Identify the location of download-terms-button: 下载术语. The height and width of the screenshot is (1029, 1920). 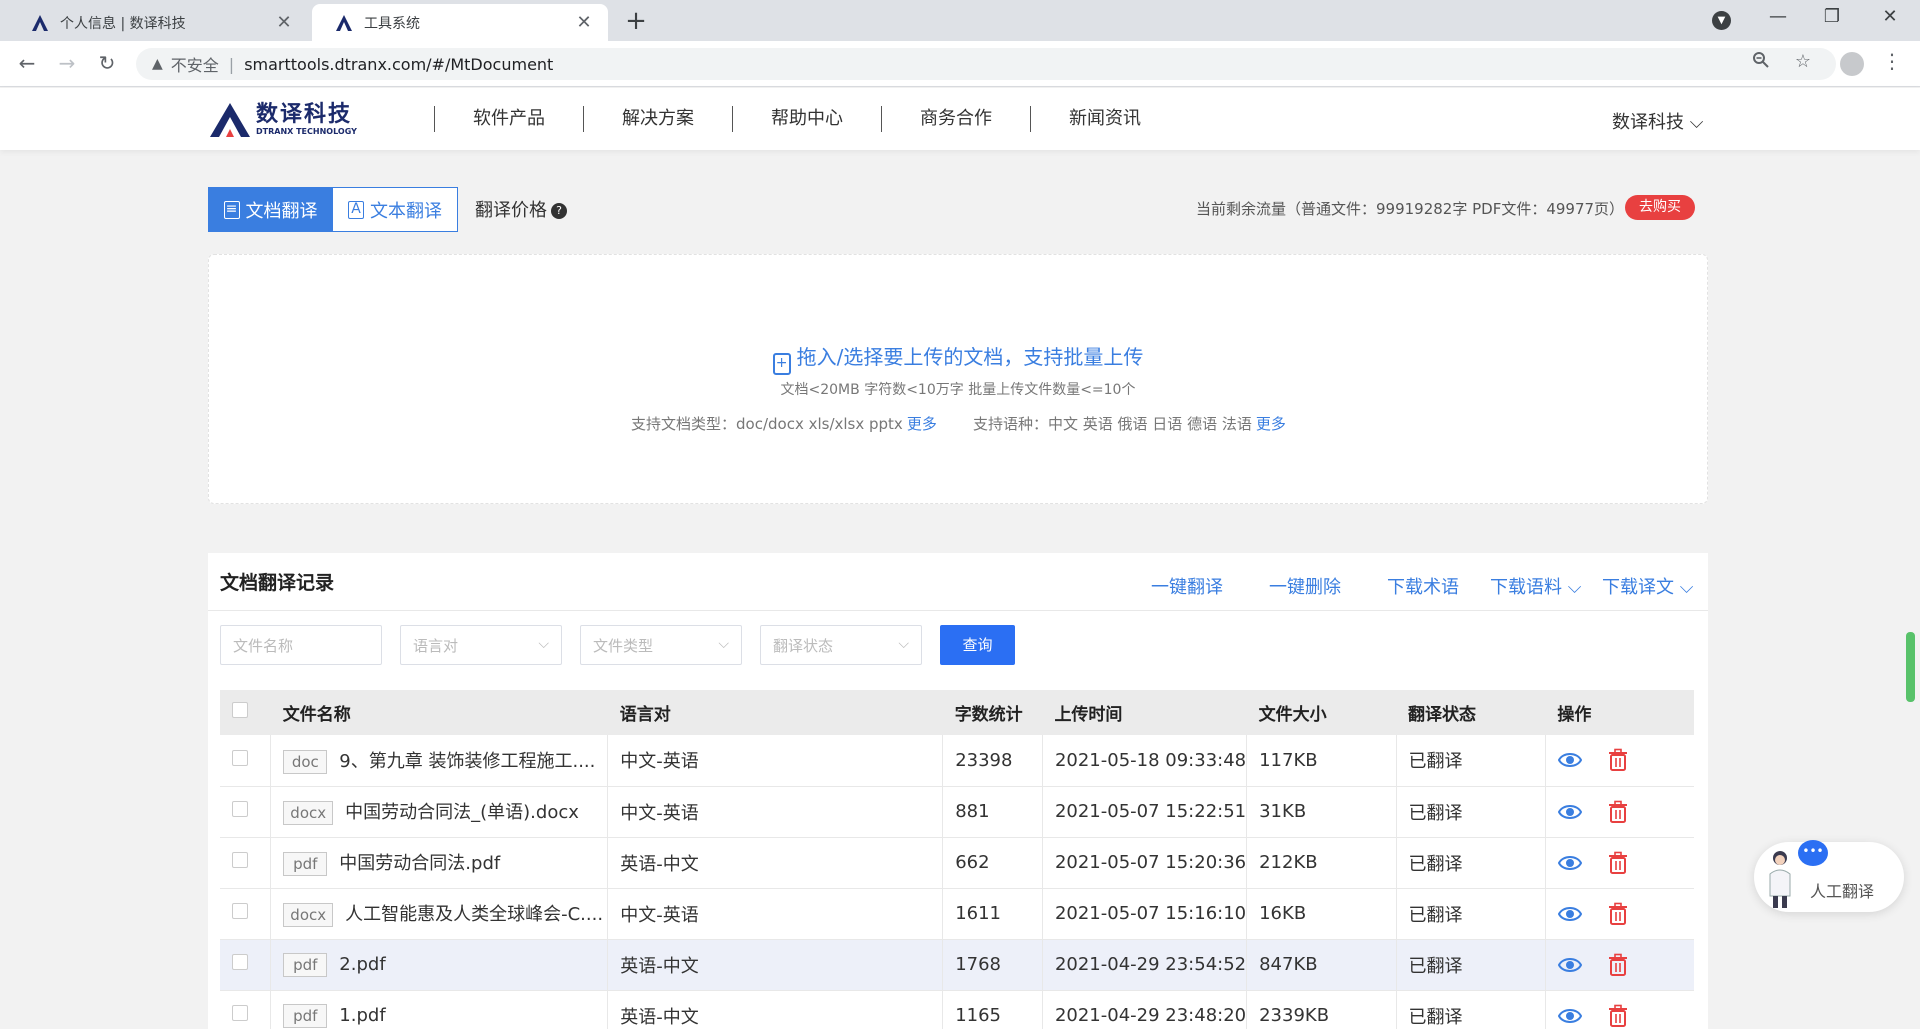
(1423, 586).